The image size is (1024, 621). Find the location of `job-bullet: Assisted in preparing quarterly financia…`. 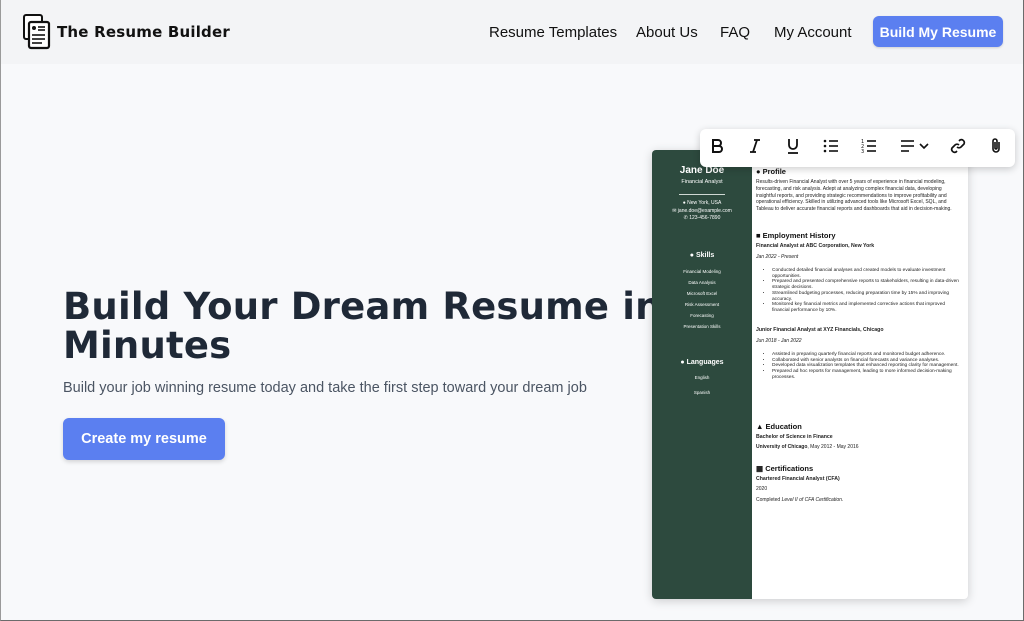

job-bullet: Assisted in preparing quarterly financia… is located at coordinates (866, 355).